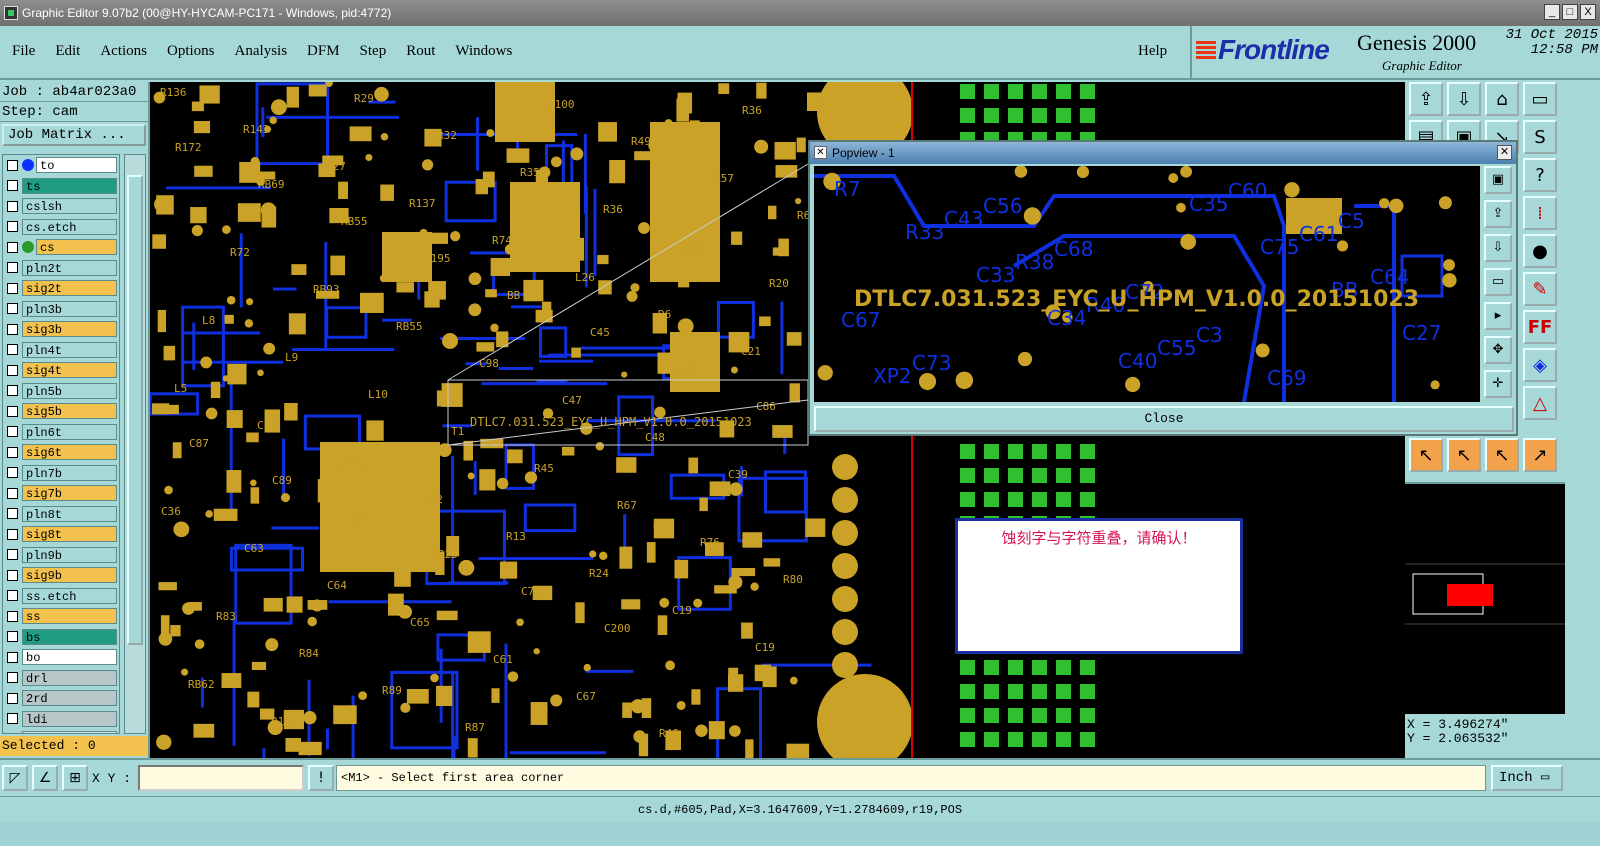 This screenshot has height=846, width=1600. What do you see at coordinates (373, 51) in the screenshot?
I see `menu-step: Step` at bounding box center [373, 51].